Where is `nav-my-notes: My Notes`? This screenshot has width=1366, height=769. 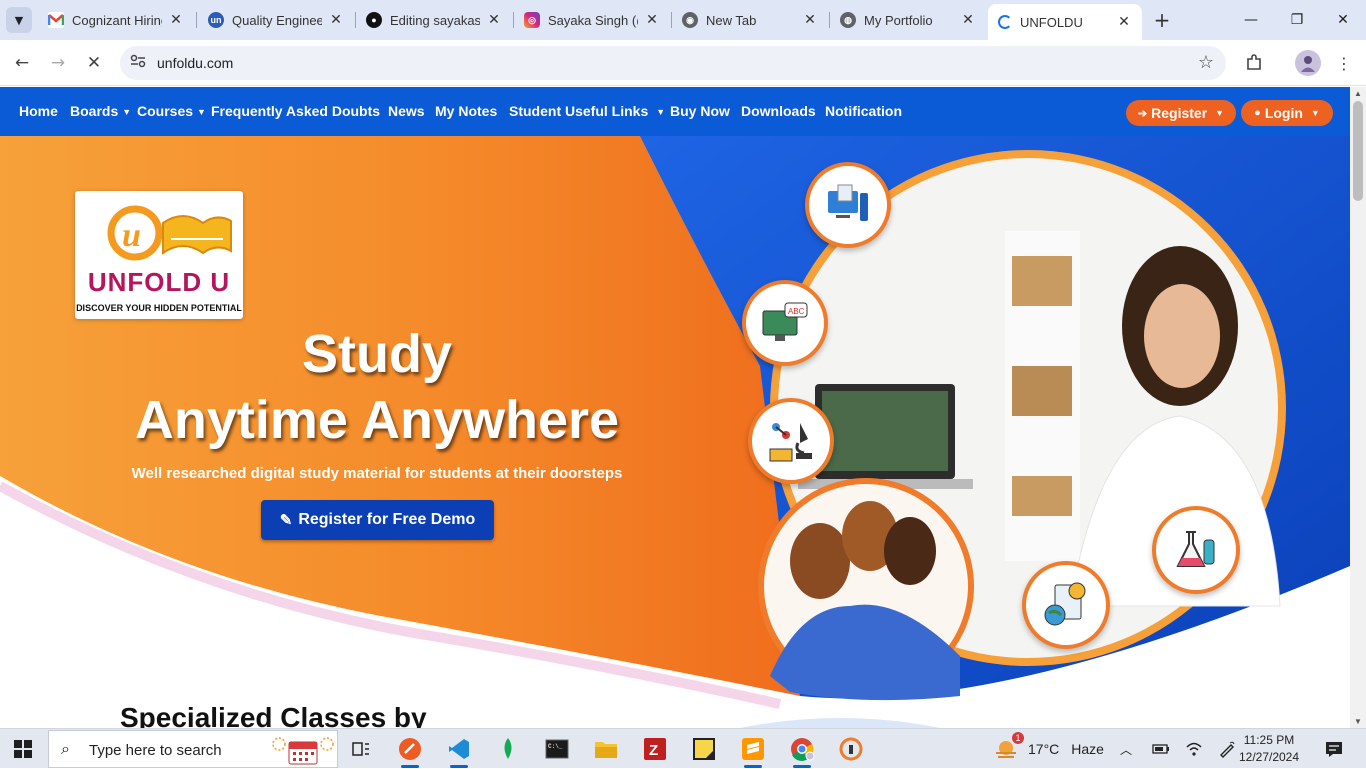 nav-my-notes: My Notes is located at coordinates (466, 111).